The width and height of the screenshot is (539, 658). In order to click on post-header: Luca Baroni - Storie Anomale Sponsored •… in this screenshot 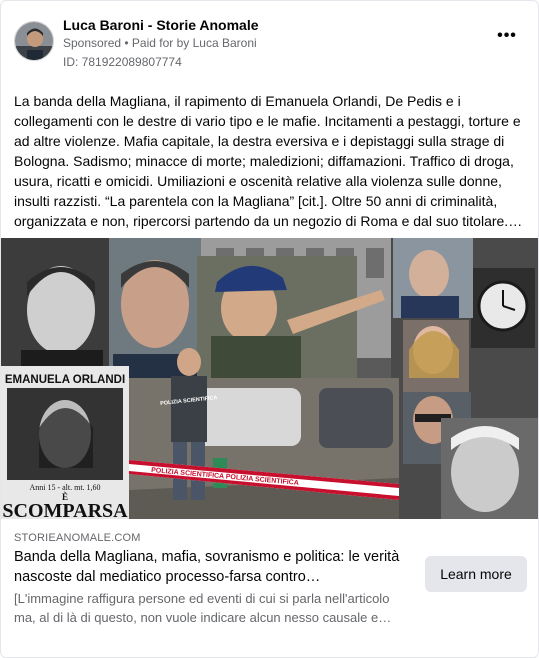, I will do `click(269, 43)`.